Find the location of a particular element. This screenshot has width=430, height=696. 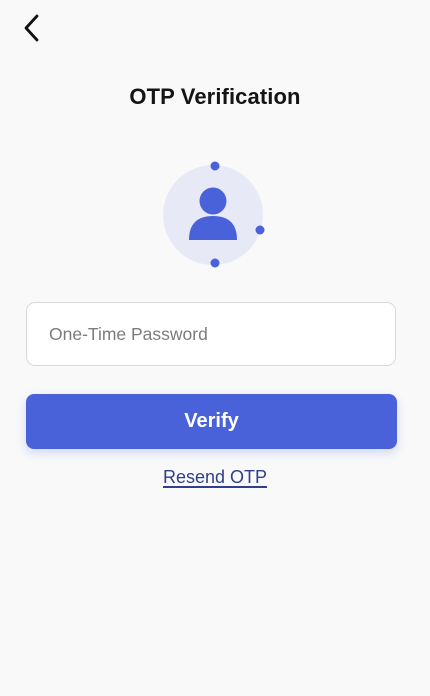

resend-otp-label: Resend OTP is located at coordinates (215, 477).